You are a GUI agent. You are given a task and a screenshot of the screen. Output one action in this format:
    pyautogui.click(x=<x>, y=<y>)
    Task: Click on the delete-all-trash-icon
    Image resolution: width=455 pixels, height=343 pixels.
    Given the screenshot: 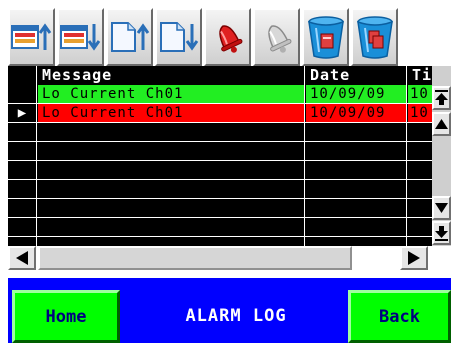 What is the action you would take?
    pyautogui.click(x=374, y=37)
    